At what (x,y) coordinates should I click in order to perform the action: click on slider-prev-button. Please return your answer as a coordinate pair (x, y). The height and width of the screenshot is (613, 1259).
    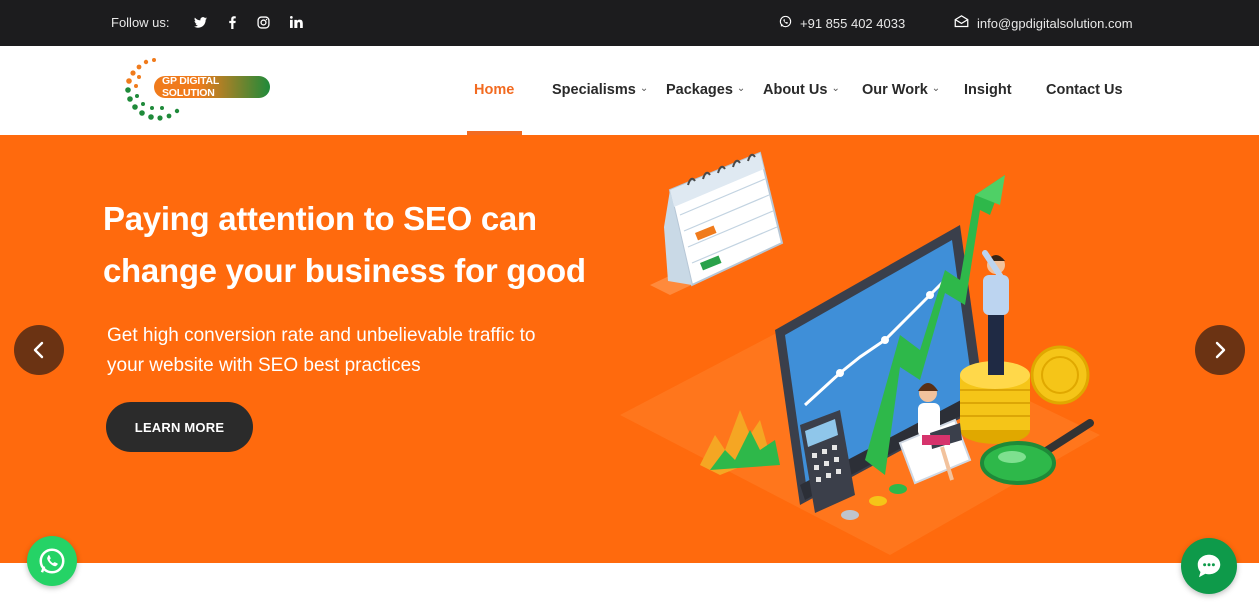
    Looking at the image, I should click on (39, 350).